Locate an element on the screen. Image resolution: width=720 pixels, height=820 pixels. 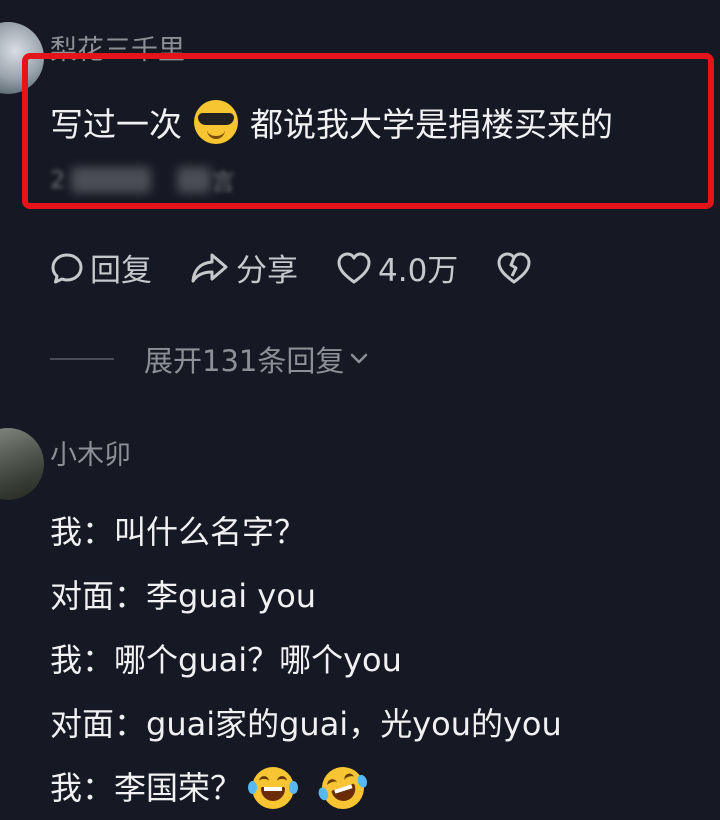
comment-actions: 回复 分享 4.0万 is located at coordinates (313, 267).